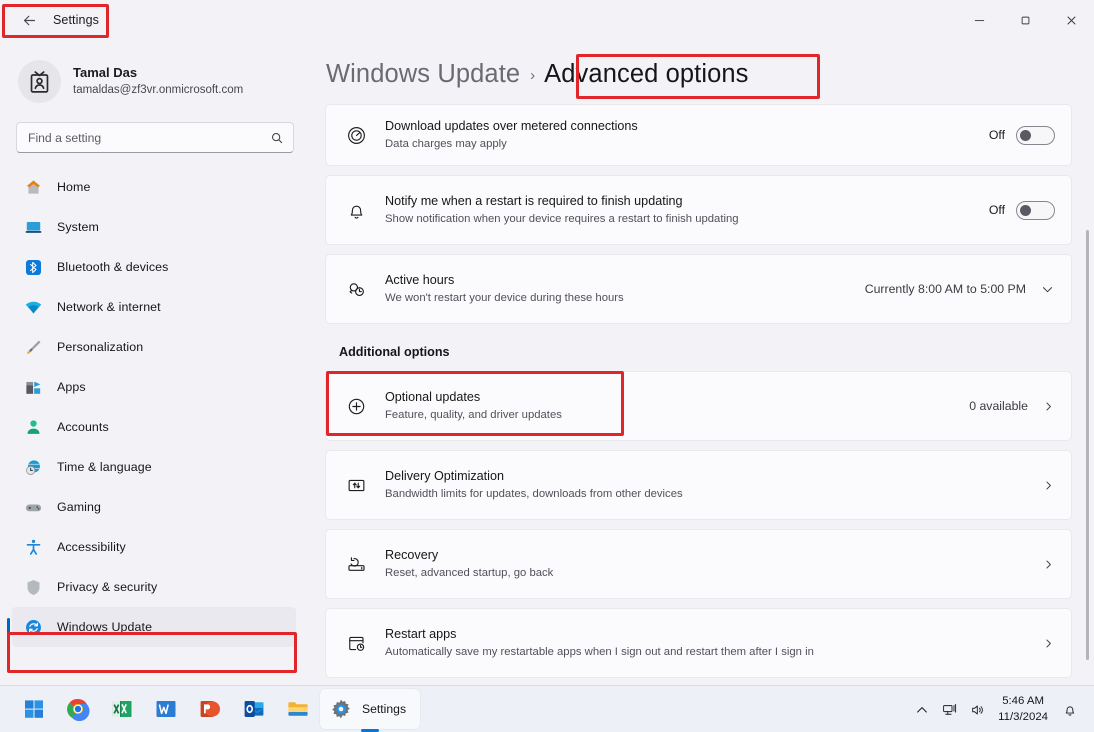 This screenshot has height=732, width=1094. I want to click on window-controls, so click(1025, 20).